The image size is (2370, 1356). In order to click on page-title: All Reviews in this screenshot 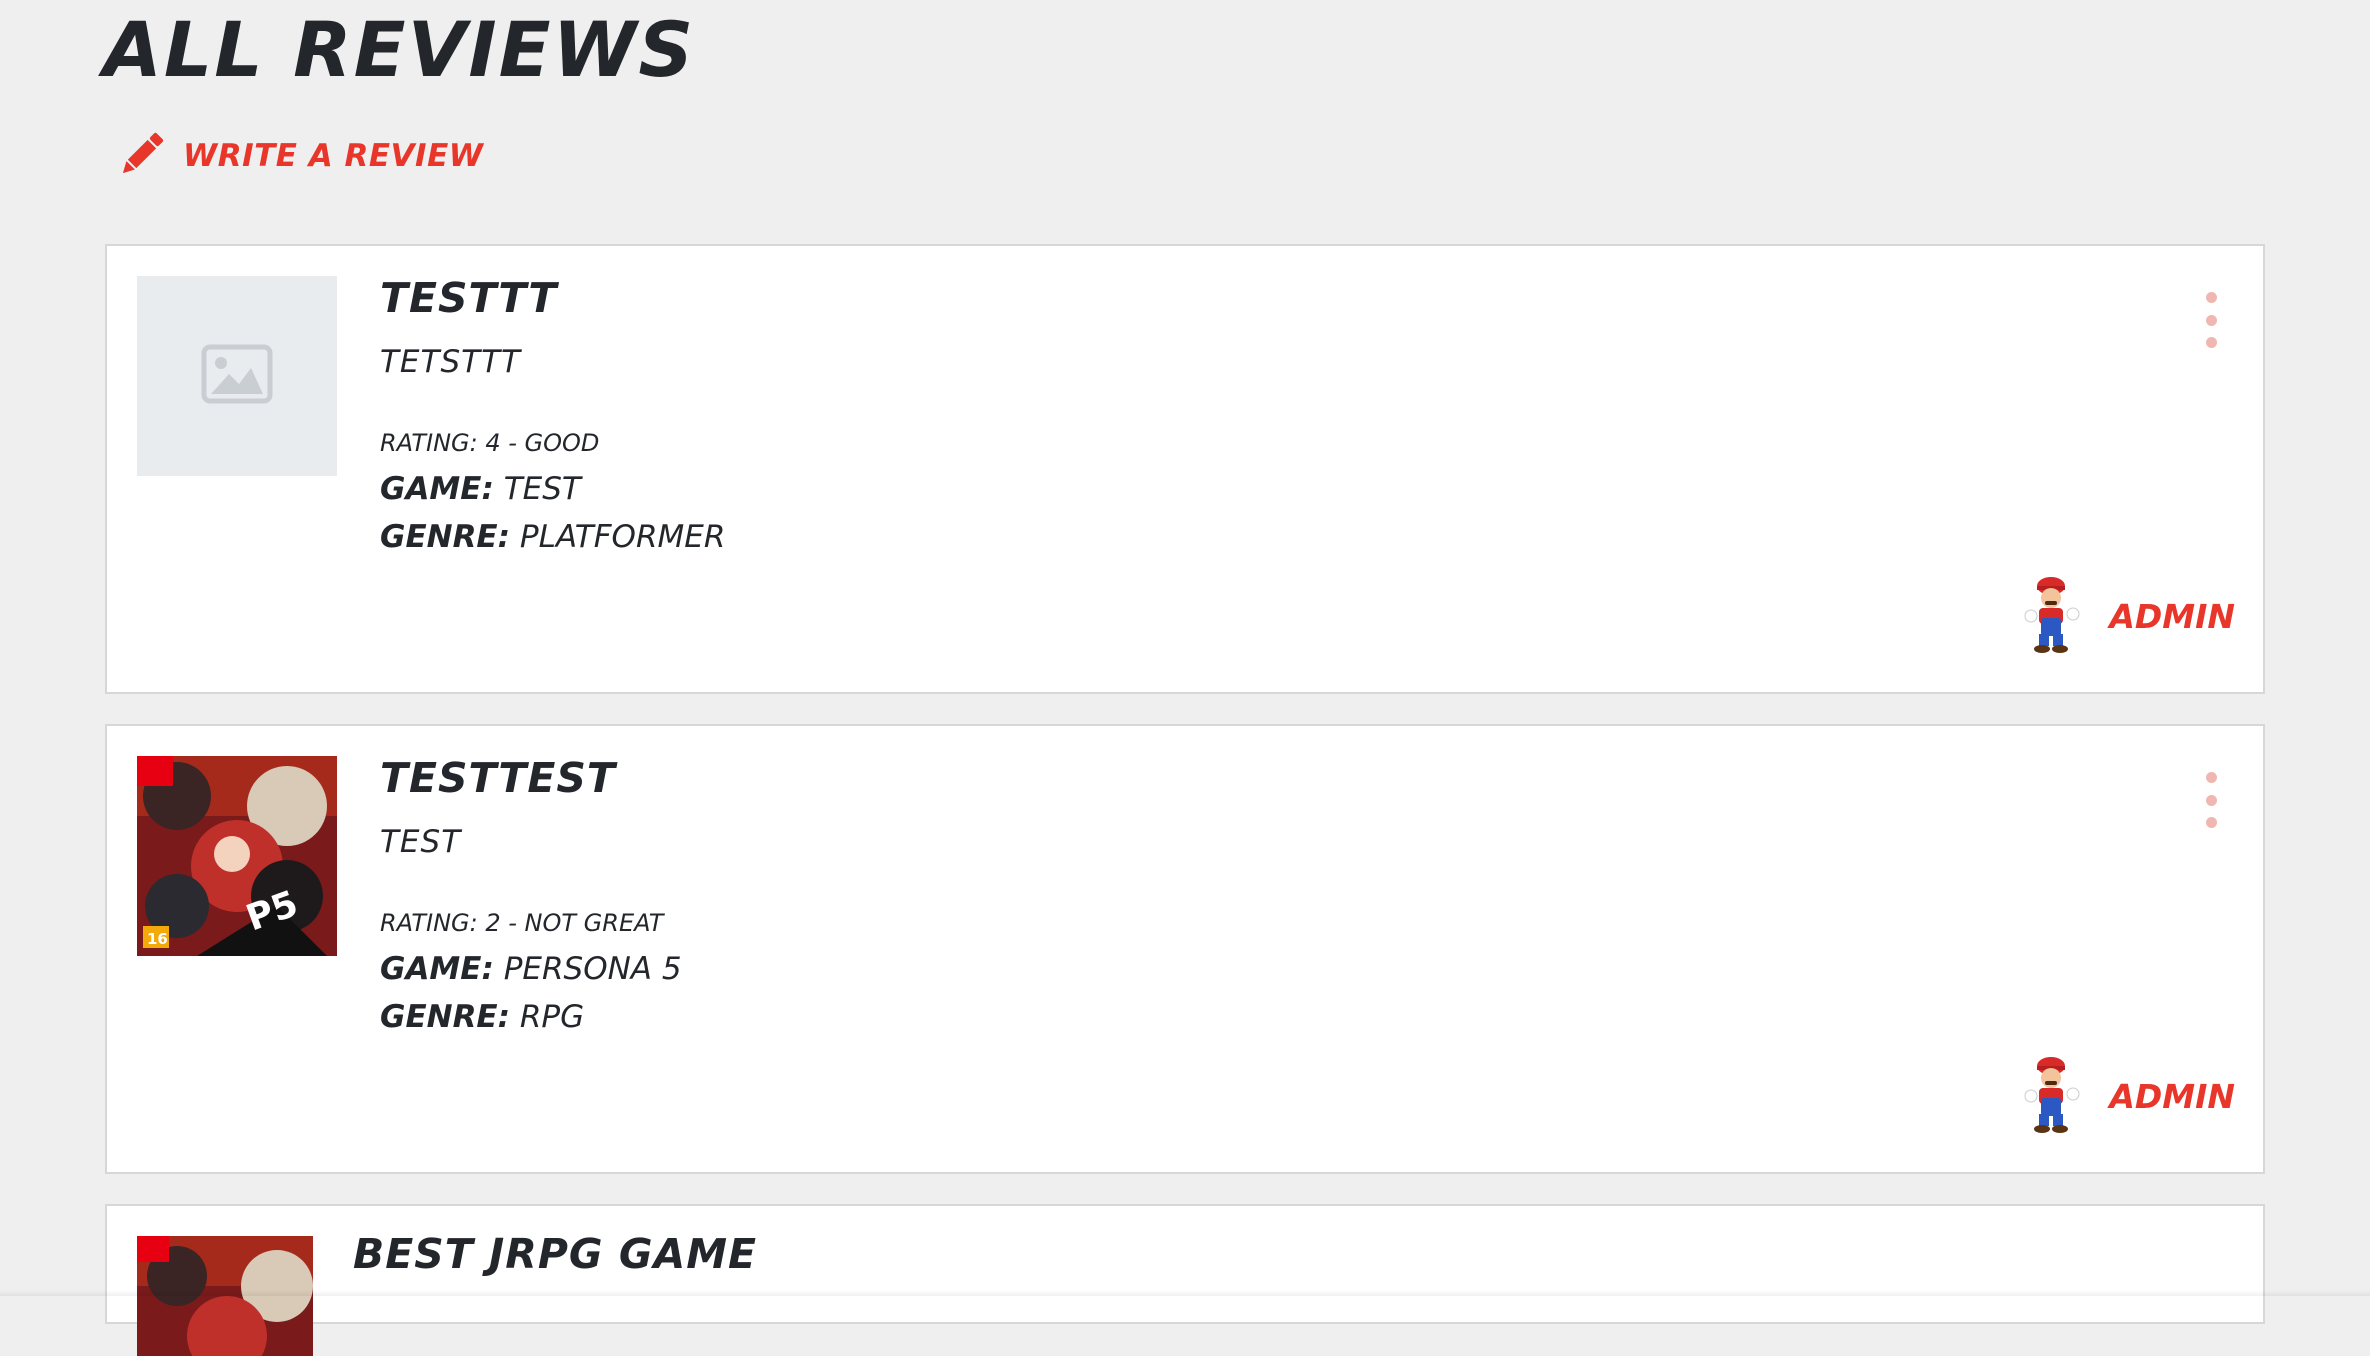, I will do `click(399, 49)`.